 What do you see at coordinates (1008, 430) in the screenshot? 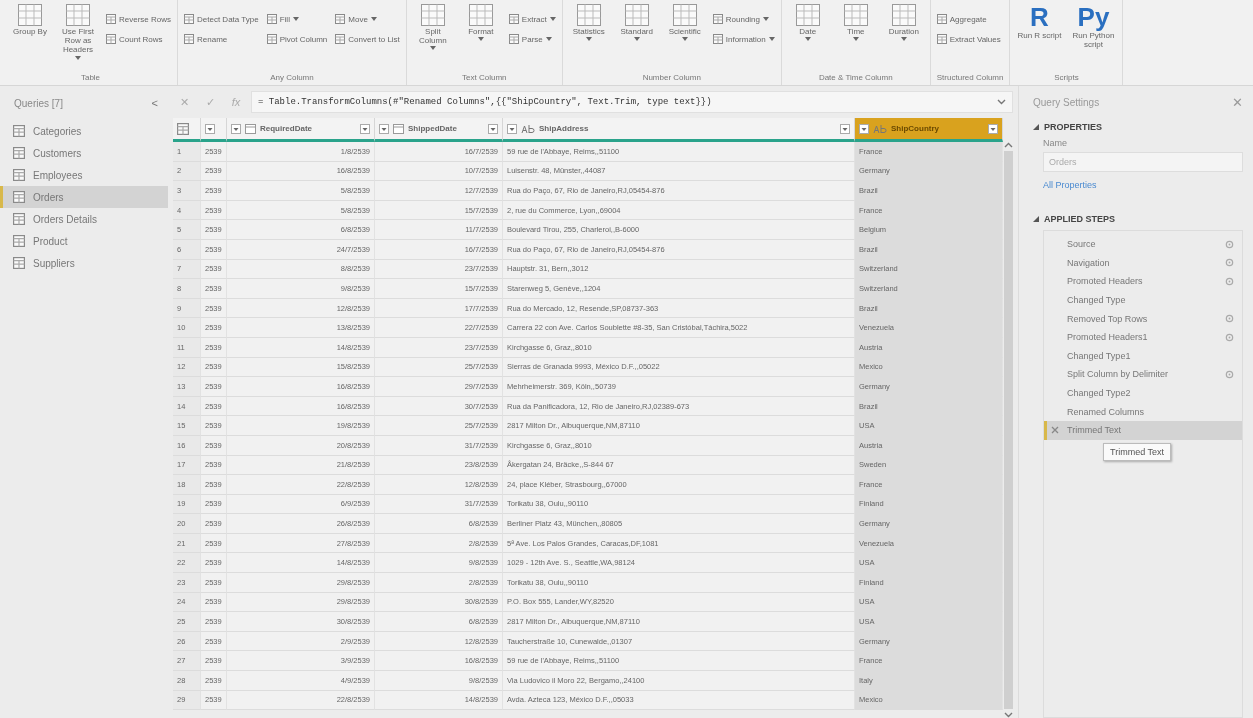
I see `scrollbar` at bounding box center [1008, 430].